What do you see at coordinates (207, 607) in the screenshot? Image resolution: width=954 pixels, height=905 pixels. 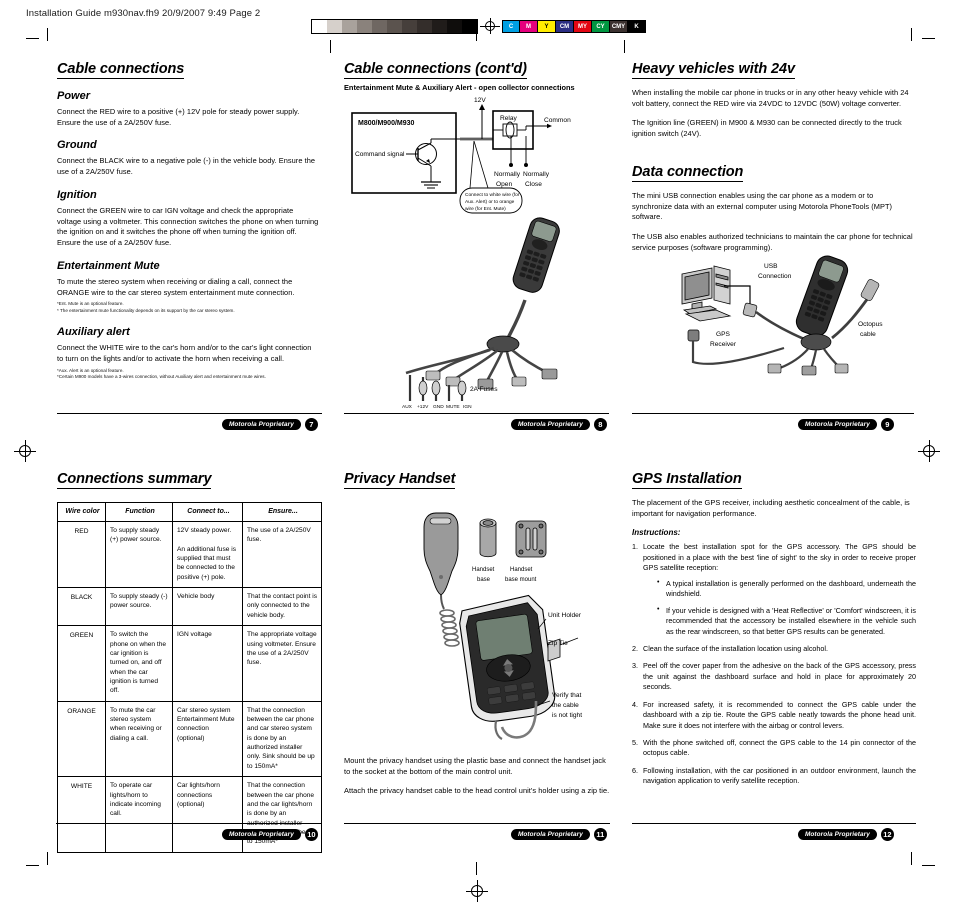 I see `cell-connect-to: Vehicle body` at bounding box center [207, 607].